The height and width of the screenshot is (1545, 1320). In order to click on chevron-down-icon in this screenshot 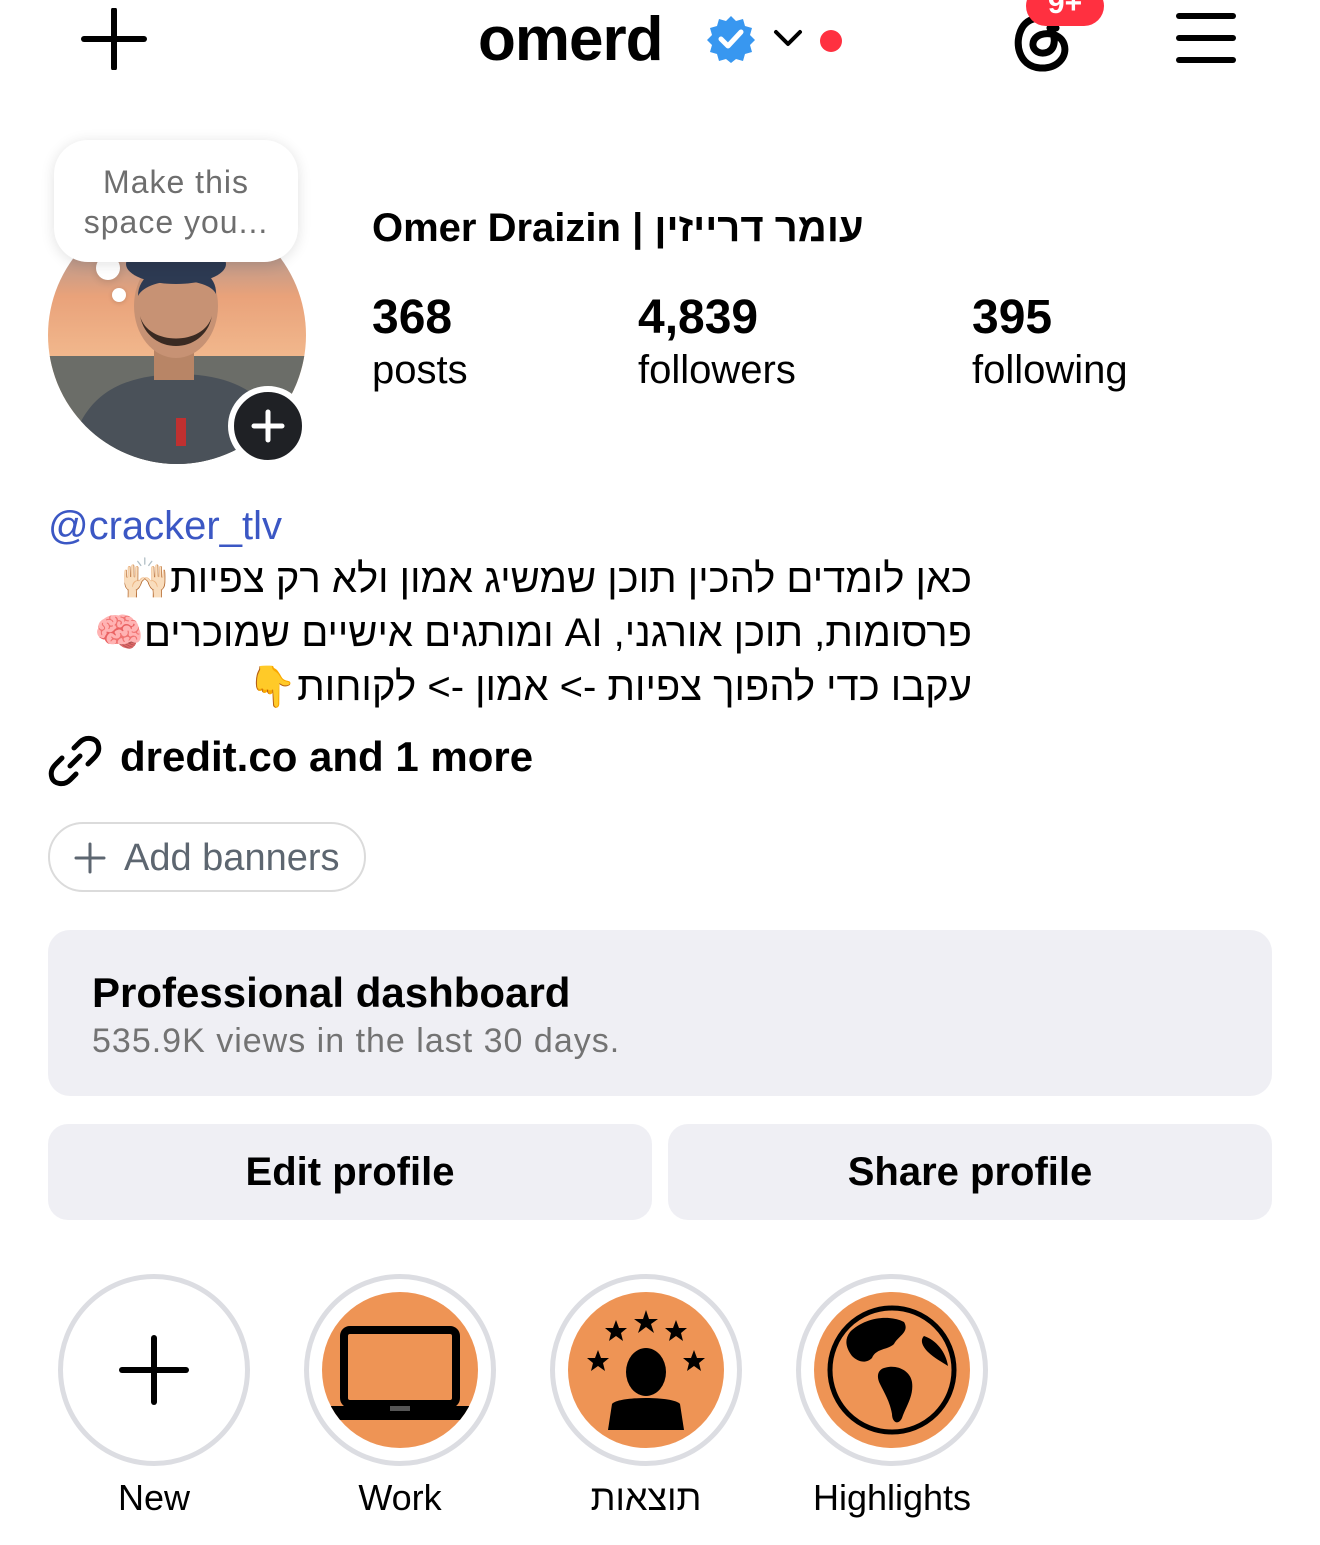, I will do `click(788, 38)`.